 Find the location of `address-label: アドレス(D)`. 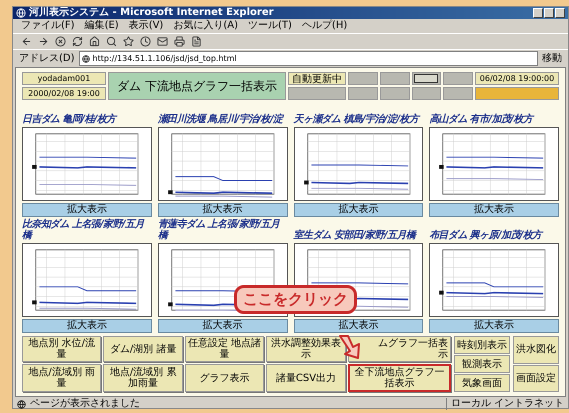

address-label: アドレス(D) is located at coordinates (47, 58).